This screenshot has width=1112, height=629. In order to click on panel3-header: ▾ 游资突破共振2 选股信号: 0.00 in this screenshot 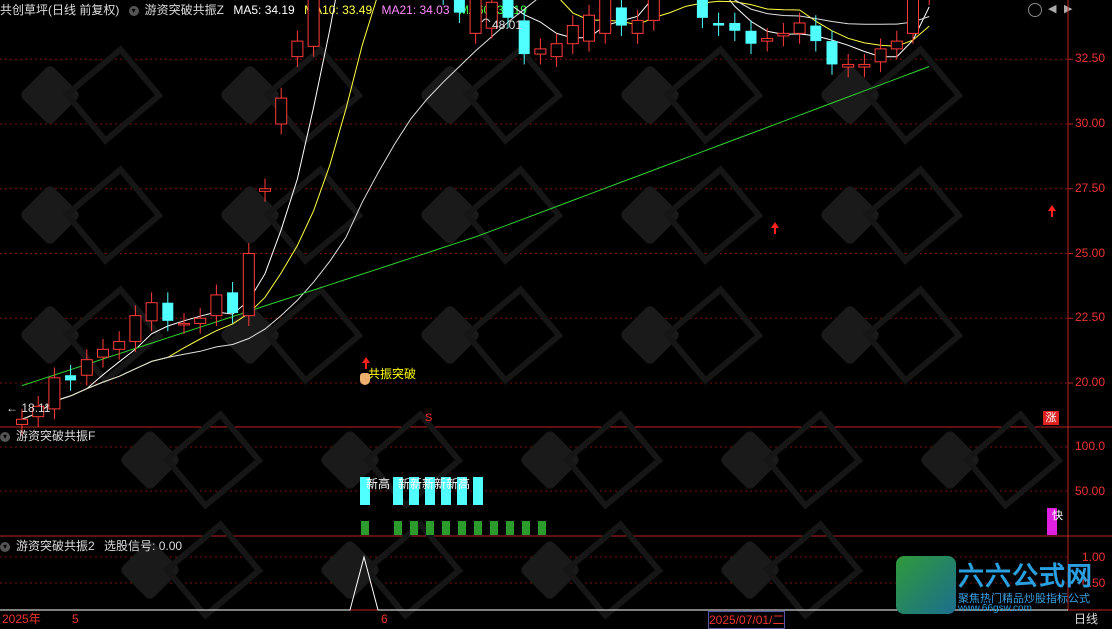, I will do `click(94, 546)`.